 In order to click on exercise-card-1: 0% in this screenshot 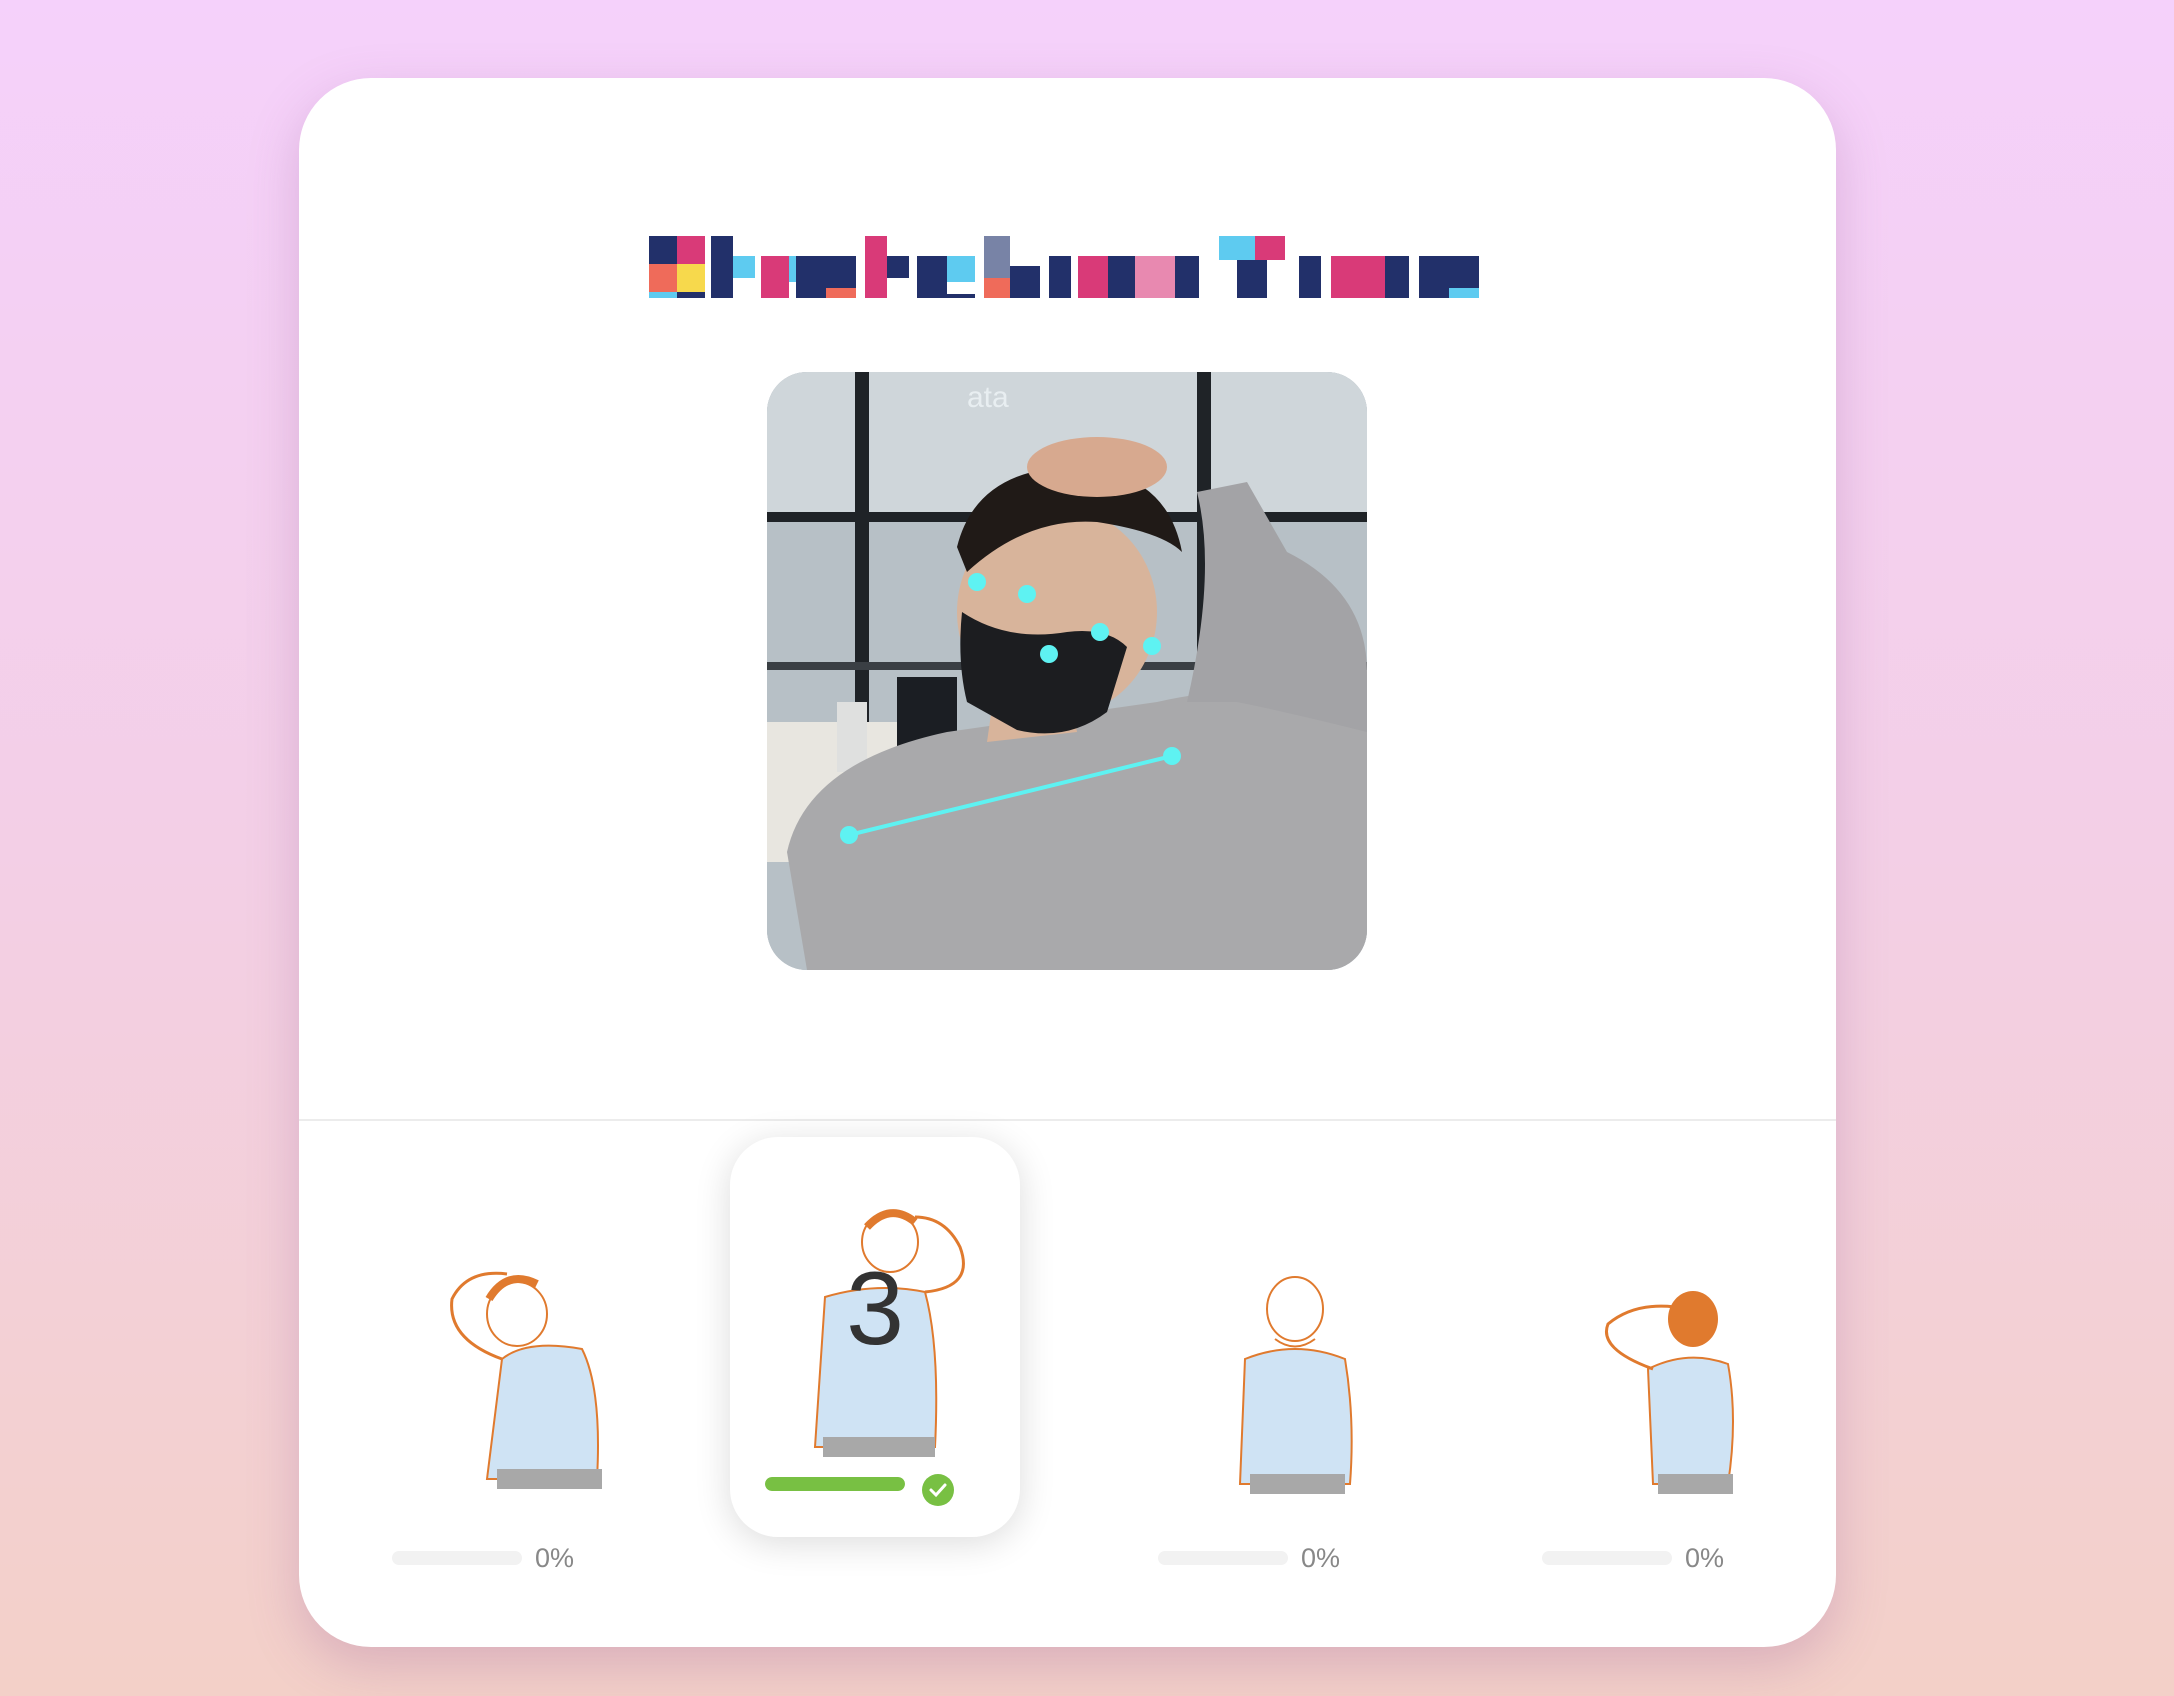, I will do `click(527, 1379)`.